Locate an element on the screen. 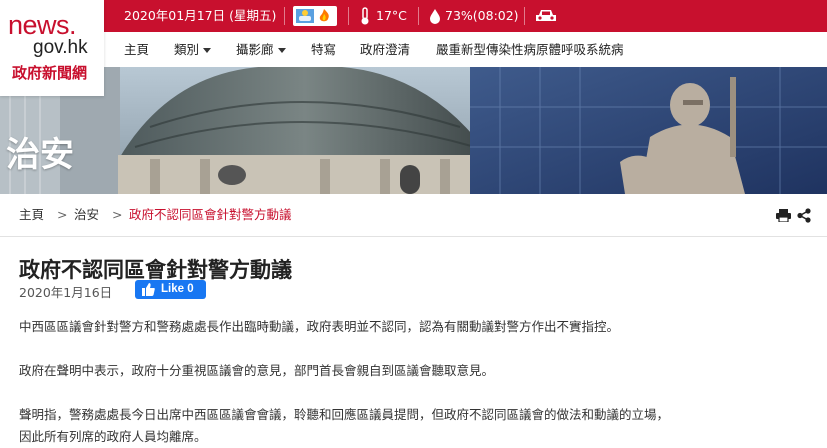 This screenshot has height=448, width=827. top-bar: 2020年01月17日 (星期五) 17°C 73%(08:02) is located at coordinates (413, 16).